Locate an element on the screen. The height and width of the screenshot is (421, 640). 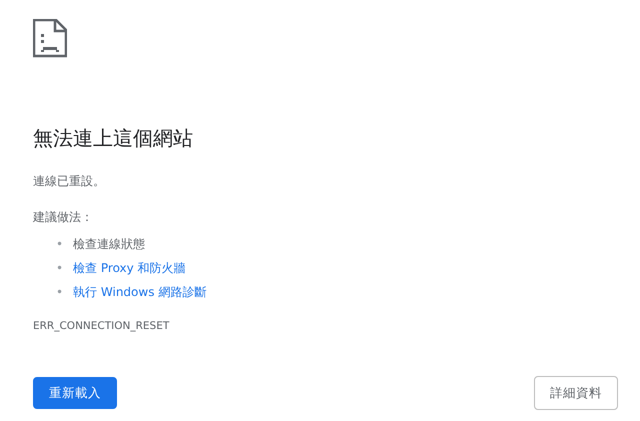
reload-button: 重新載入 is located at coordinates (75, 393).